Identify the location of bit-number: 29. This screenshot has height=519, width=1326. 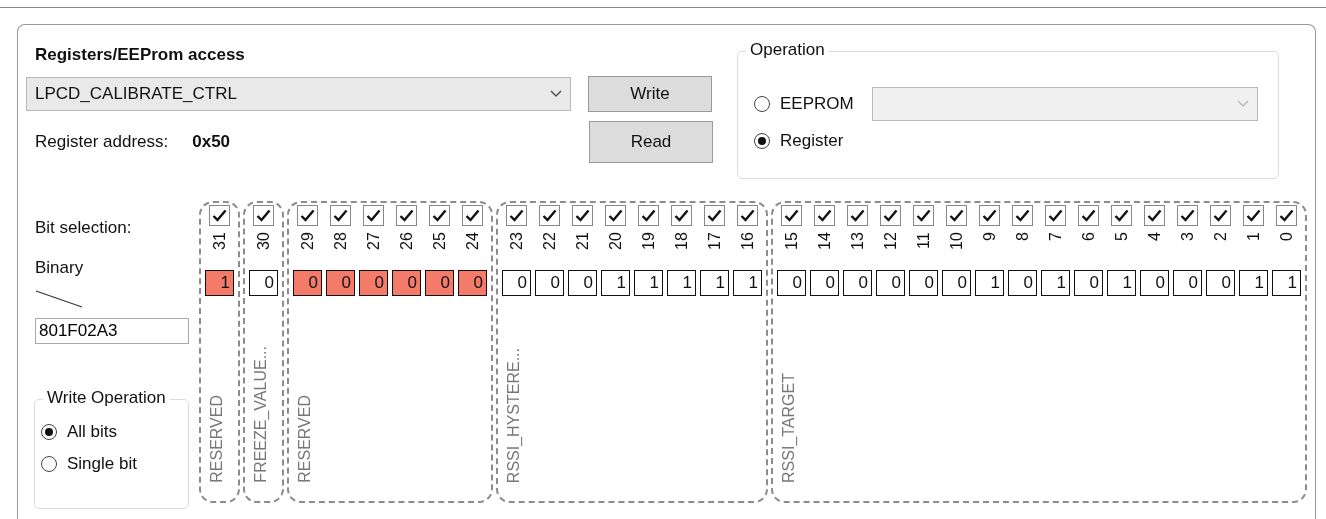
(307, 242).